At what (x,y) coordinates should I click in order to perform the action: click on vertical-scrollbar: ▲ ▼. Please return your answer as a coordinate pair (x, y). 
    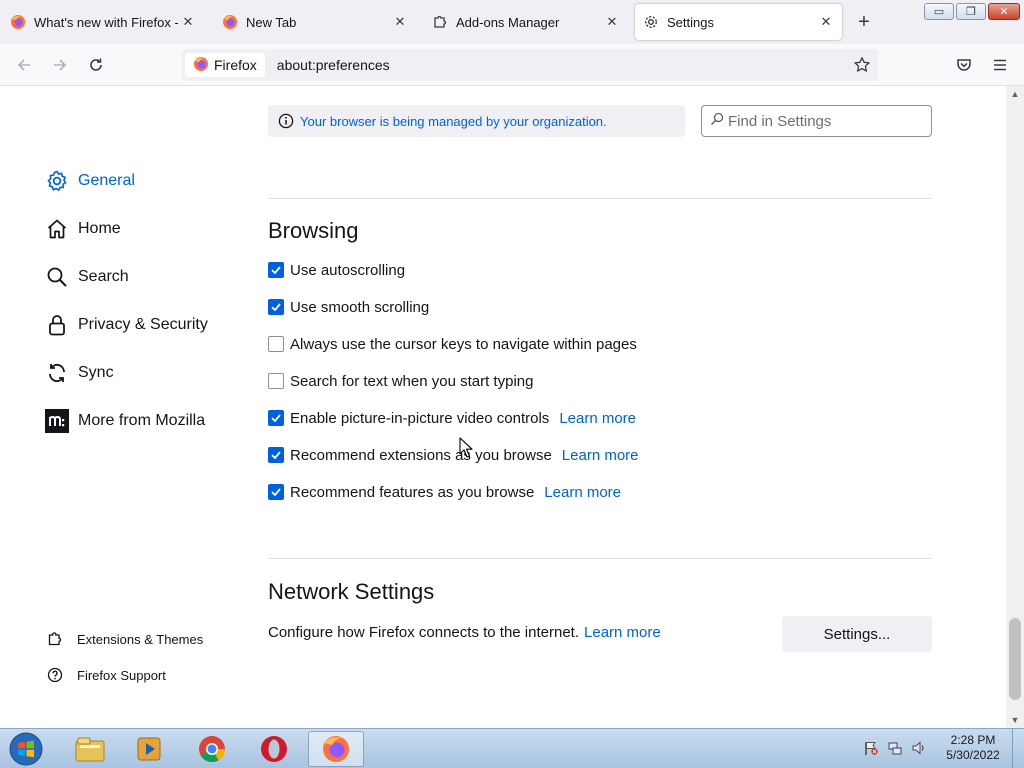
    Looking at the image, I should click on (1015, 407).